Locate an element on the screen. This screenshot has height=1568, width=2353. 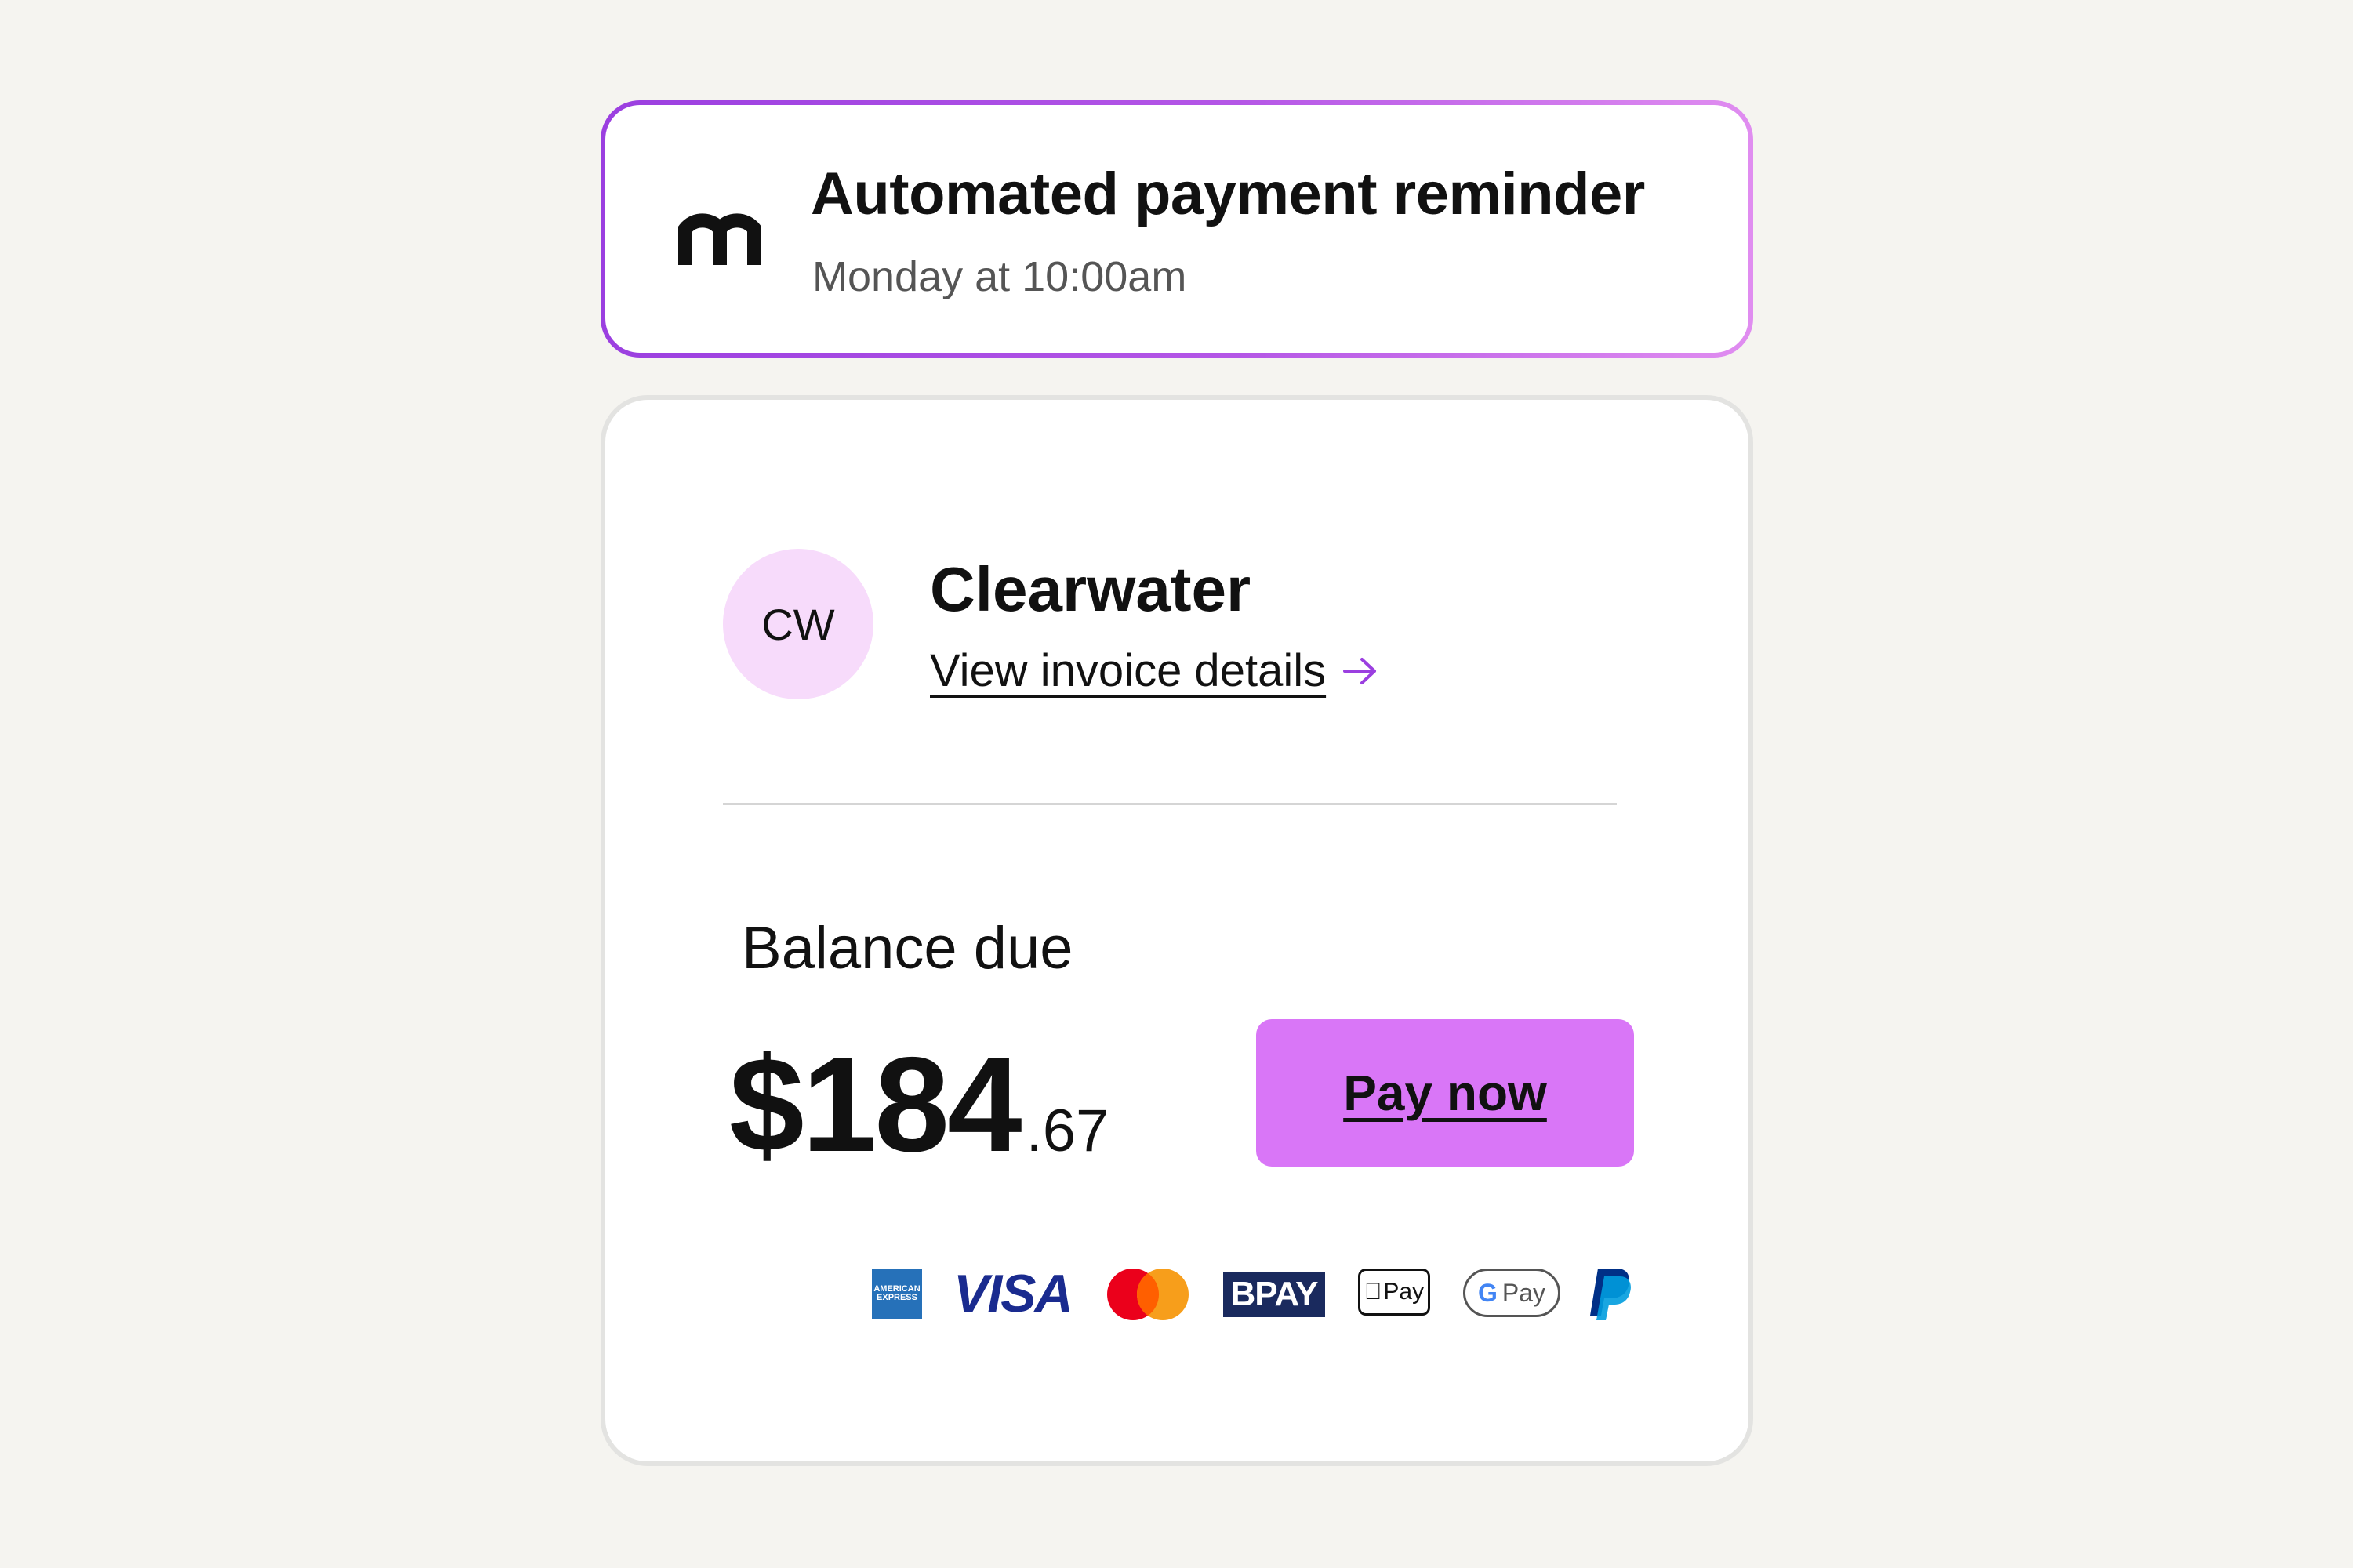
pay-now-button: Pay now is located at coordinates (1445, 1093).